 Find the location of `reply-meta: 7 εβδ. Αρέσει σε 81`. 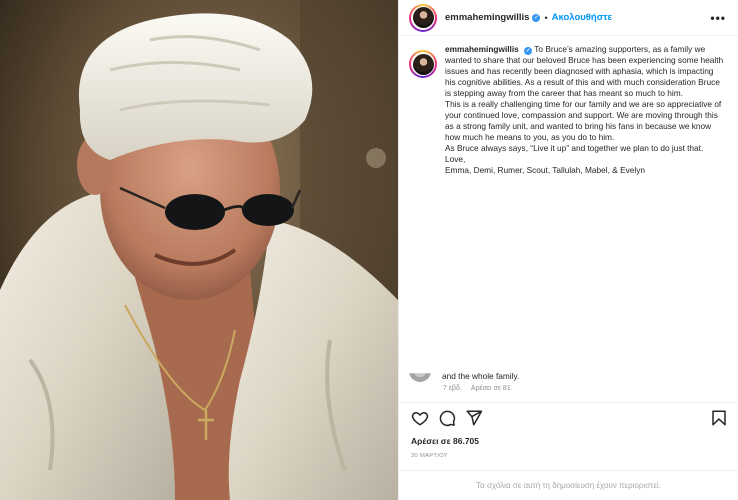

reply-meta: 7 εβδ. Αρέσει σε 81 is located at coordinates (477, 388).